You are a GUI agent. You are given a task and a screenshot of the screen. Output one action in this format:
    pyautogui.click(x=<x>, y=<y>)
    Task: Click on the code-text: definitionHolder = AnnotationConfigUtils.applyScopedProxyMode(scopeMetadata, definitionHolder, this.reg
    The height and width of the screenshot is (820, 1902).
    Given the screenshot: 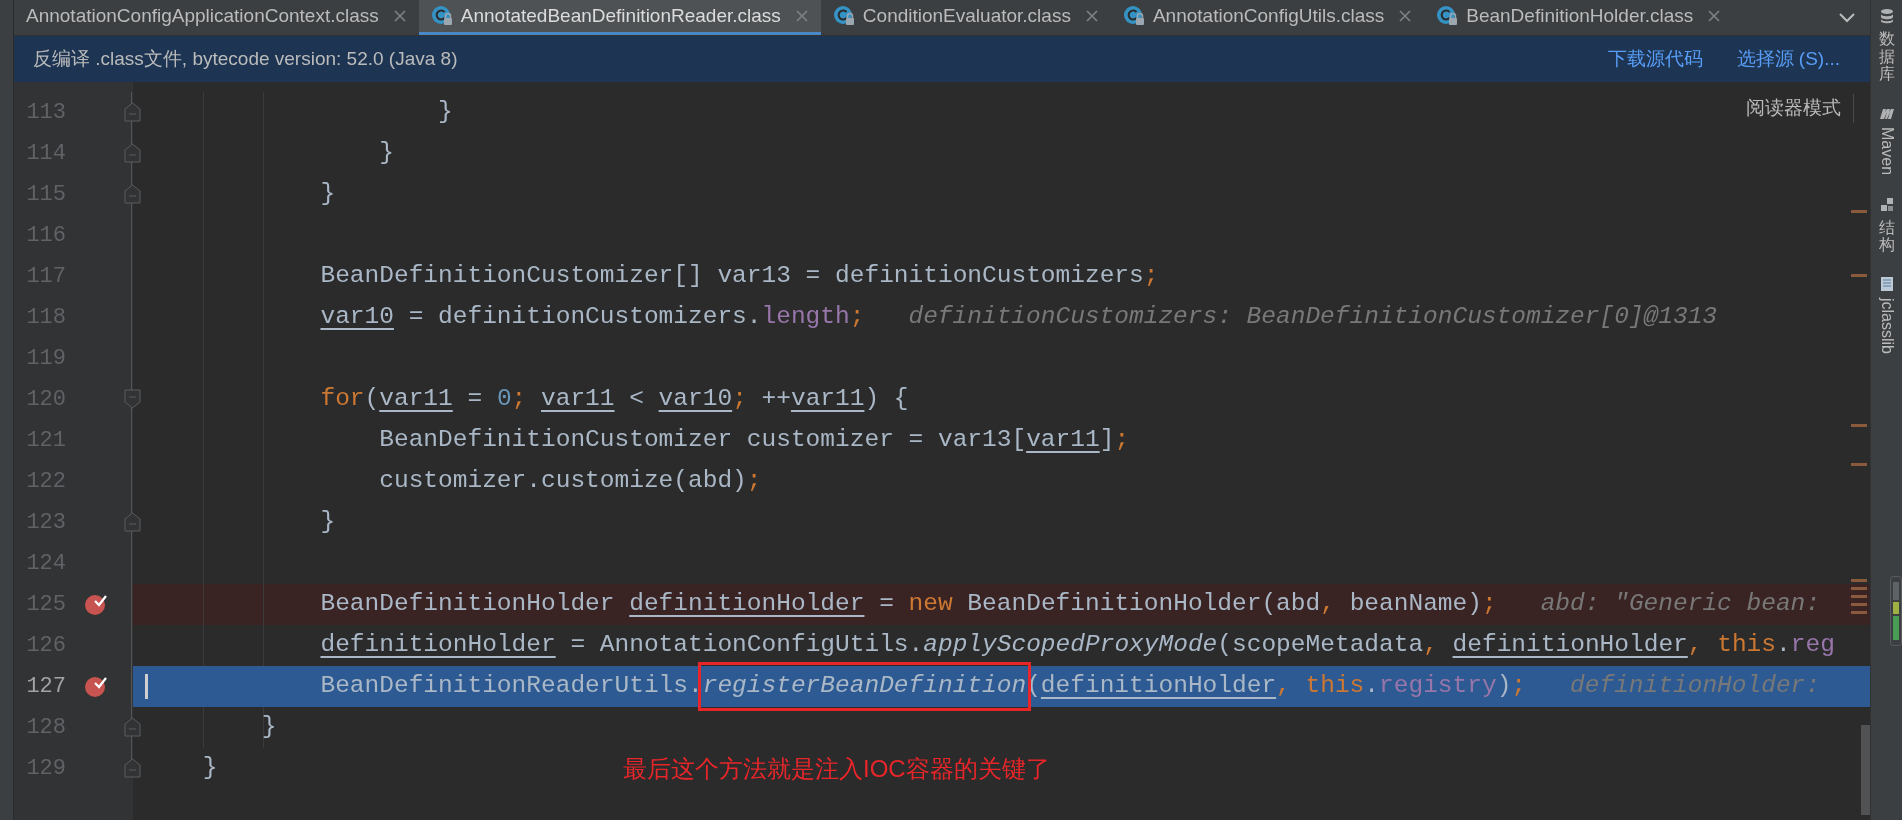 What is the action you would take?
    pyautogui.click(x=1077, y=645)
    